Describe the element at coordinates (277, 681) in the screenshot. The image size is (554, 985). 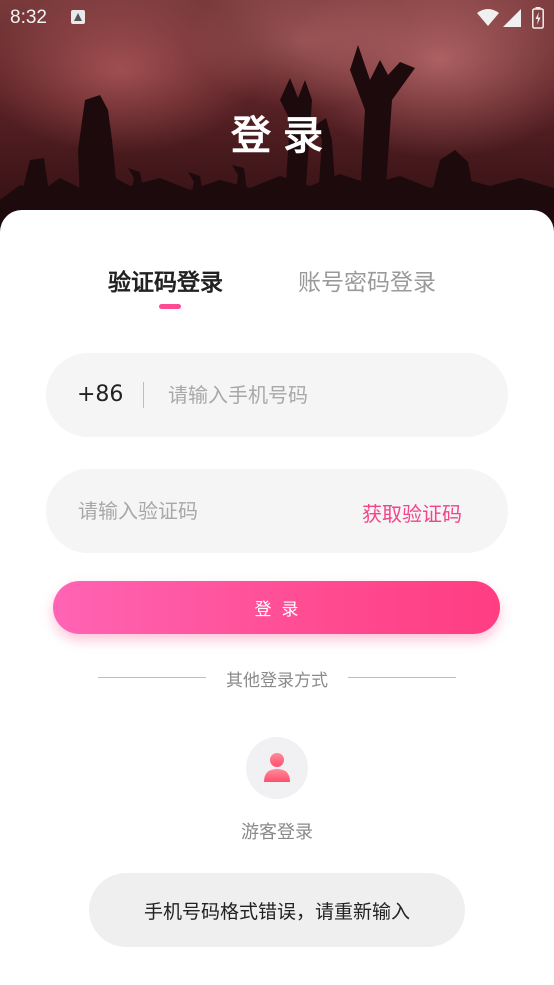
I see `other-login-label: 其他登录方式` at that location.